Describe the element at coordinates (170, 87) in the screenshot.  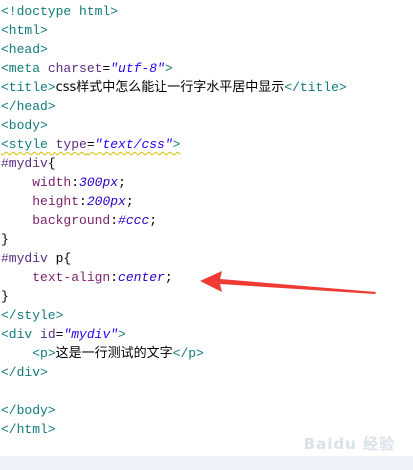
I see `title-text: css样式中怎么能让一行字水平居中显示` at that location.